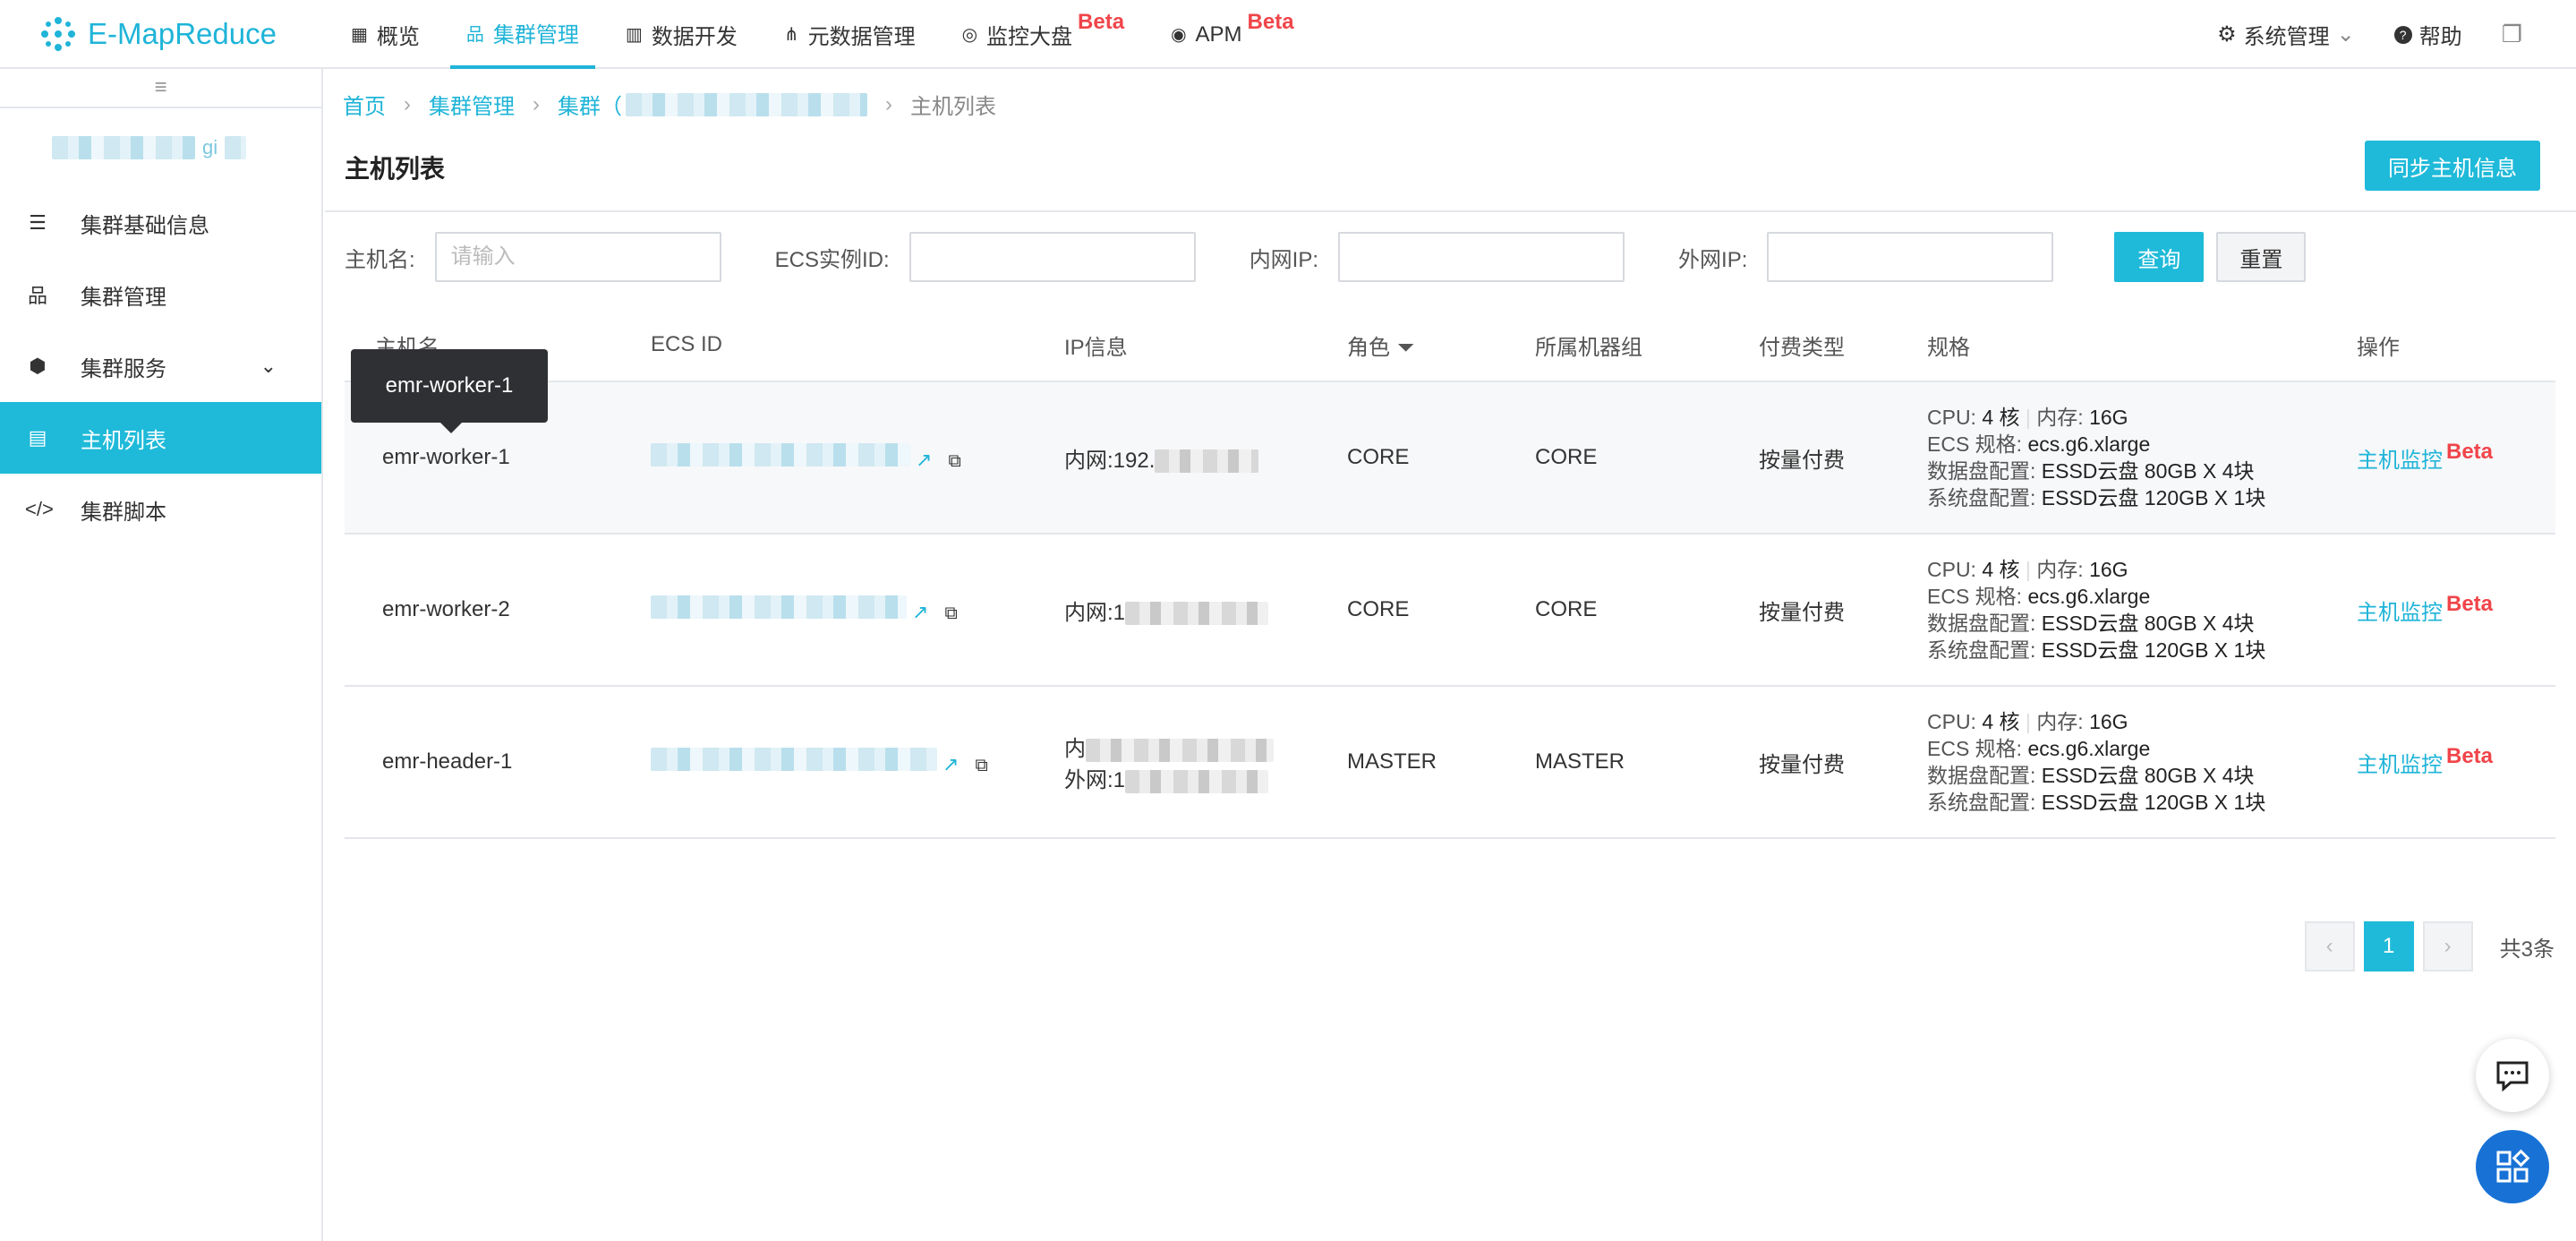 This screenshot has height=1241, width=2576. I want to click on sidebar-item-label: 集群脚本, so click(123, 512).